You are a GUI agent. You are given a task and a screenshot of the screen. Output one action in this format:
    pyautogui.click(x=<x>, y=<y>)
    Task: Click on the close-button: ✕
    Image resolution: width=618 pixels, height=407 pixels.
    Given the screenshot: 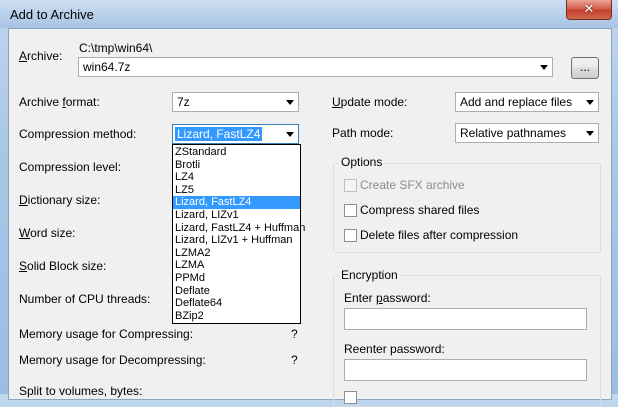 What is the action you would take?
    pyautogui.click(x=589, y=10)
    